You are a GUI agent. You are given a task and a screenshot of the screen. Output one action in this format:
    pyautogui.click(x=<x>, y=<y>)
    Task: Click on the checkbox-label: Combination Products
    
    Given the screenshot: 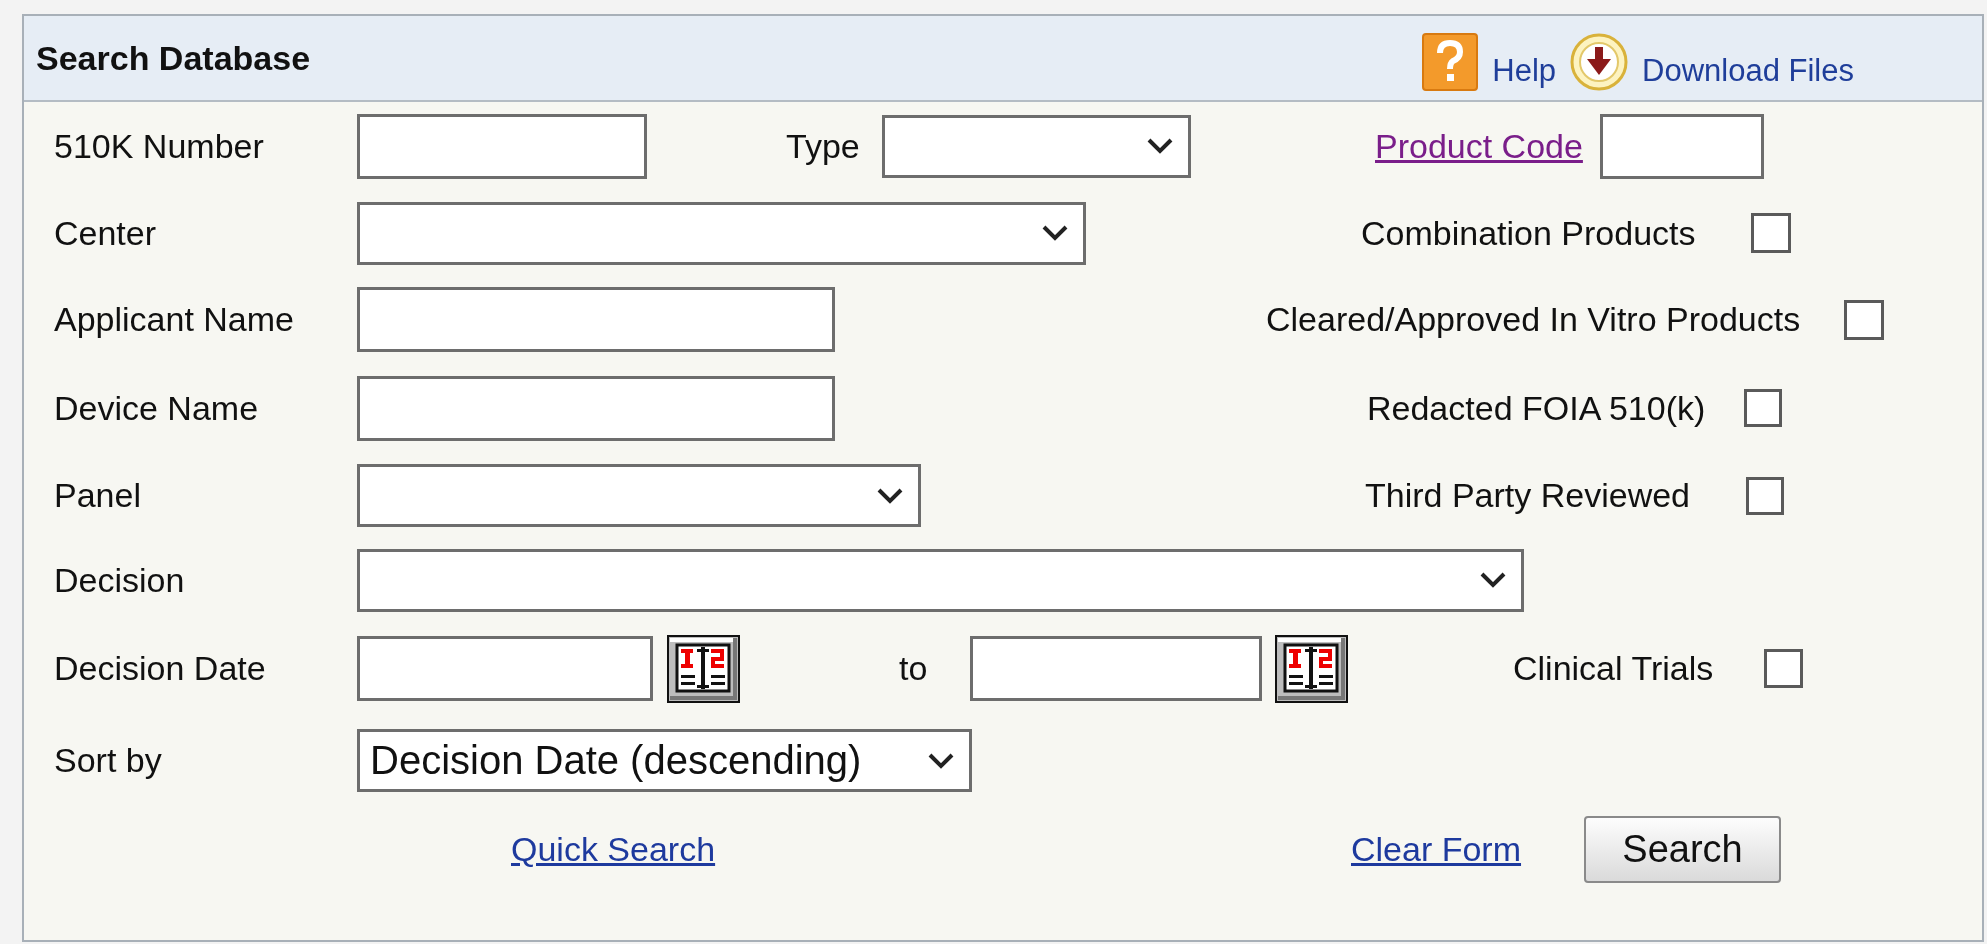 What is the action you would take?
    pyautogui.click(x=1528, y=233)
    